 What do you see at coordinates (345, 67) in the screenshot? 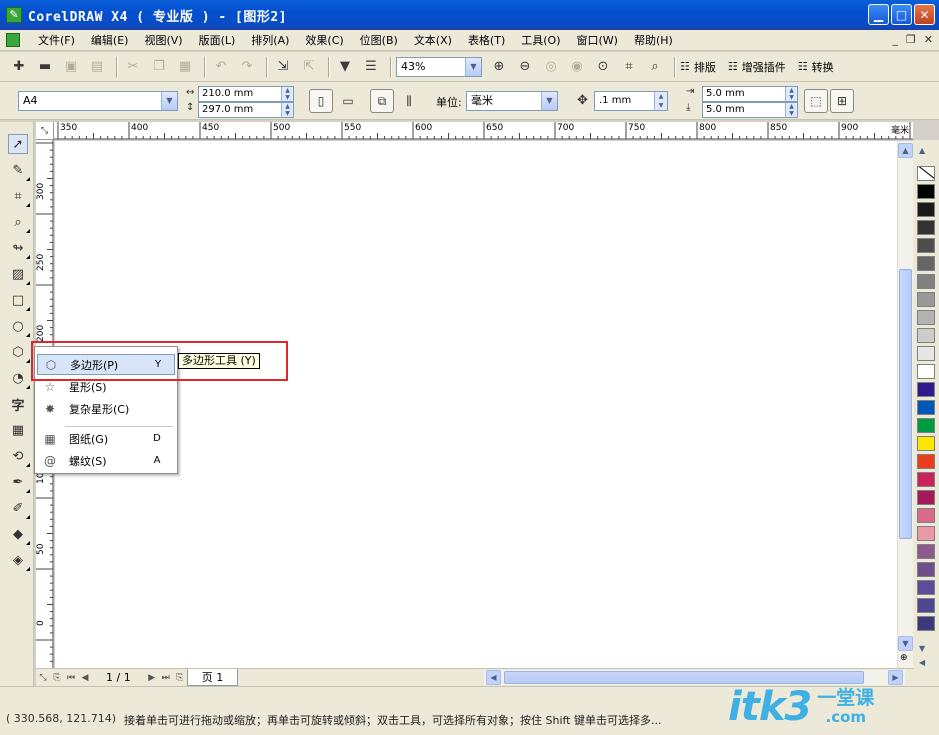
I see `application-launcher-icon: ▼` at bounding box center [345, 67].